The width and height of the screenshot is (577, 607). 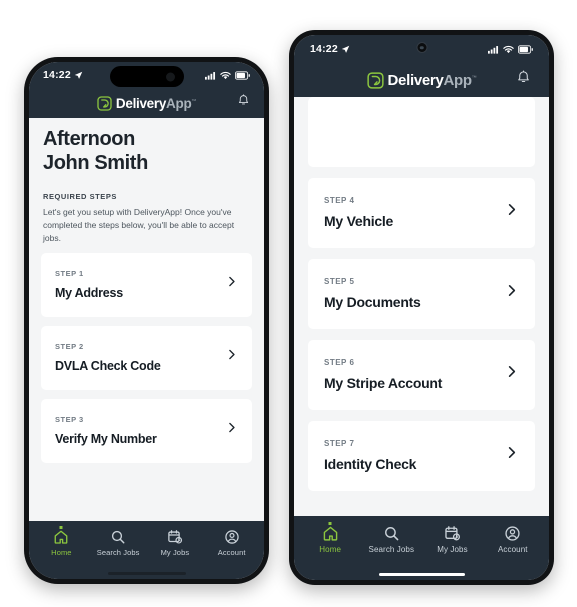 What do you see at coordinates (146, 285) in the screenshot?
I see `step-card: STEP 1 My Address` at bounding box center [146, 285].